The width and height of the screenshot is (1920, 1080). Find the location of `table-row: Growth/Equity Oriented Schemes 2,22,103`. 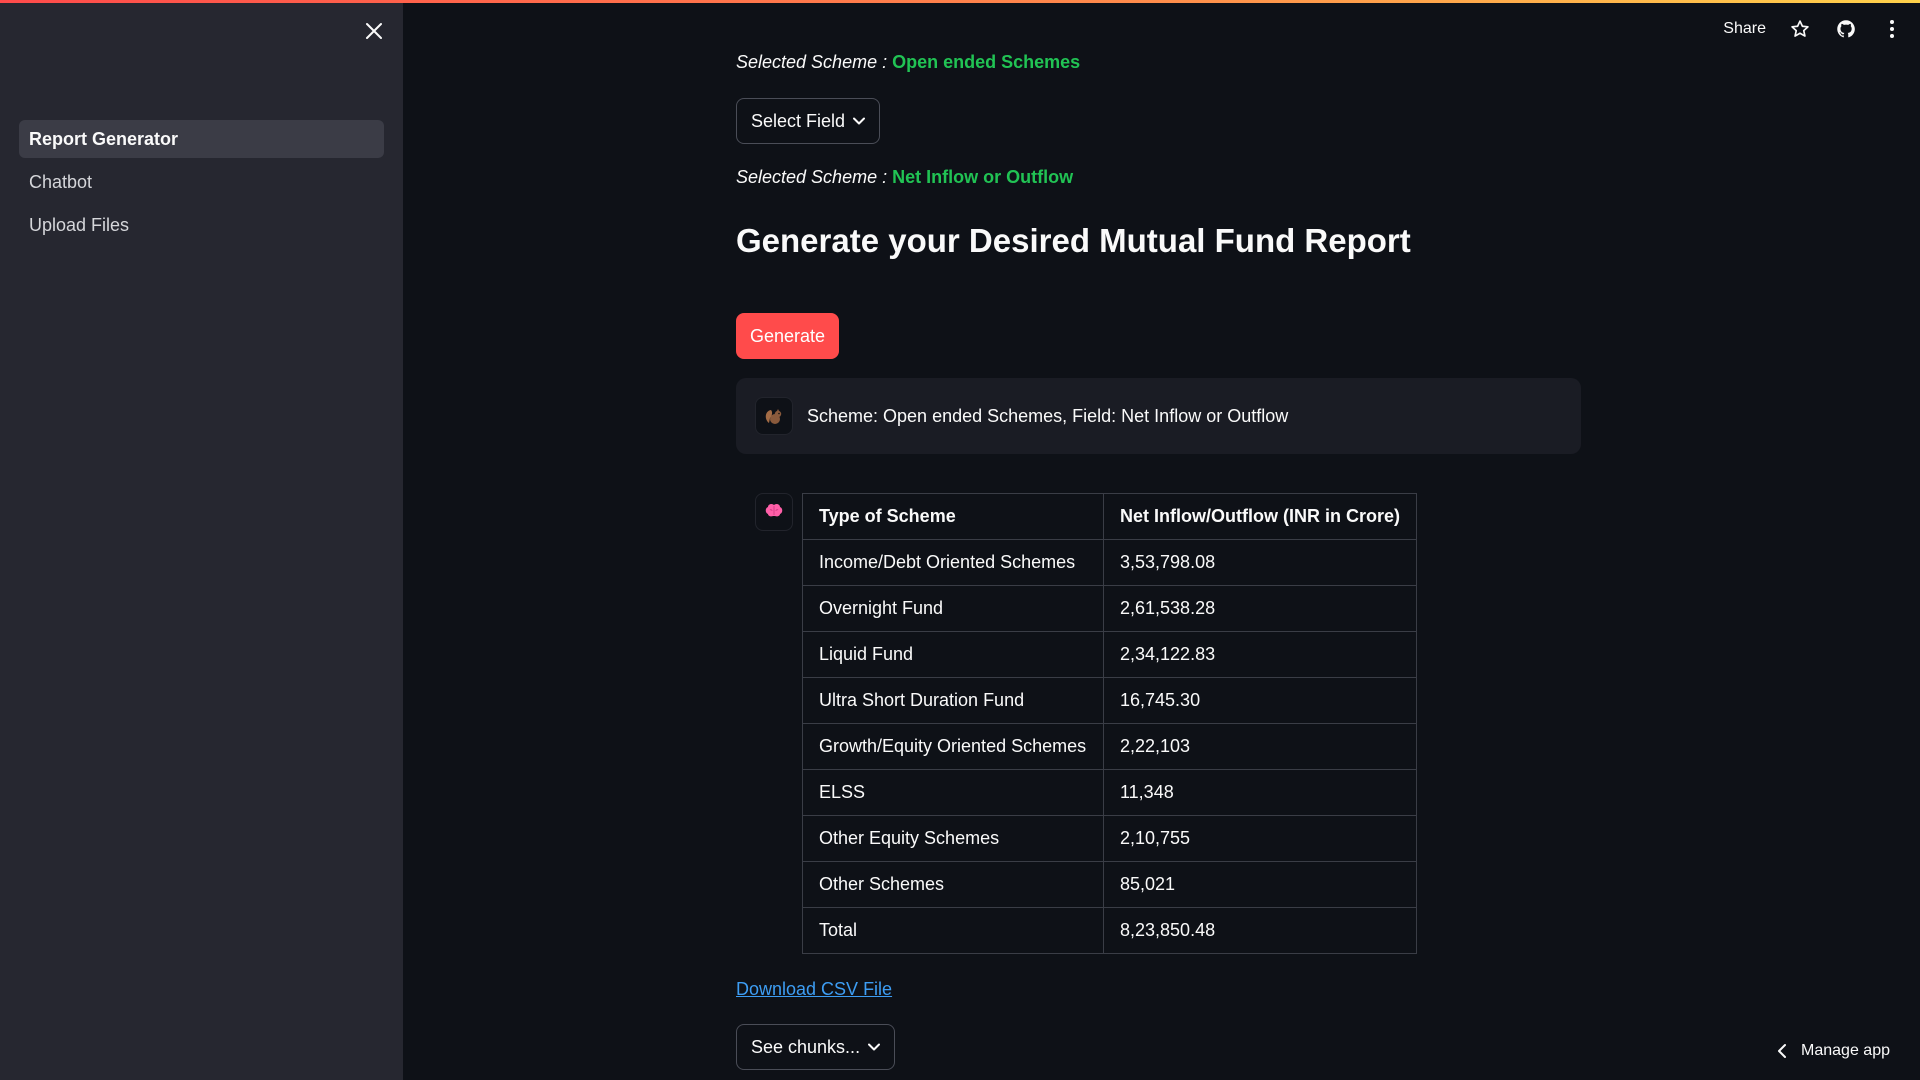

table-row: Growth/Equity Oriented Schemes 2,22,103 is located at coordinates (1109, 746).